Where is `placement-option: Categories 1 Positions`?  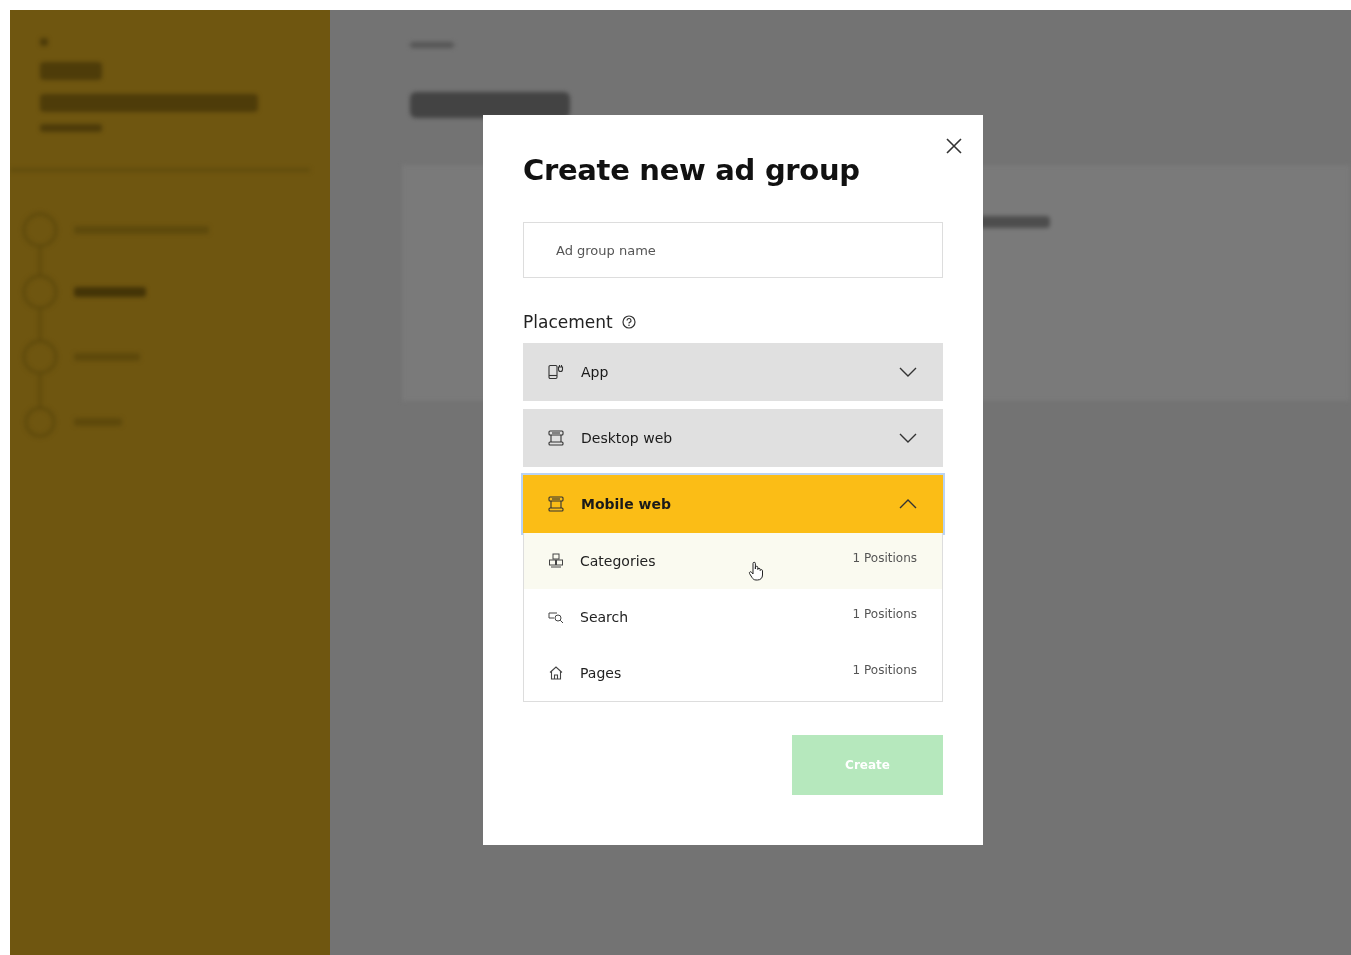 placement-option: Categories 1 Positions is located at coordinates (733, 561).